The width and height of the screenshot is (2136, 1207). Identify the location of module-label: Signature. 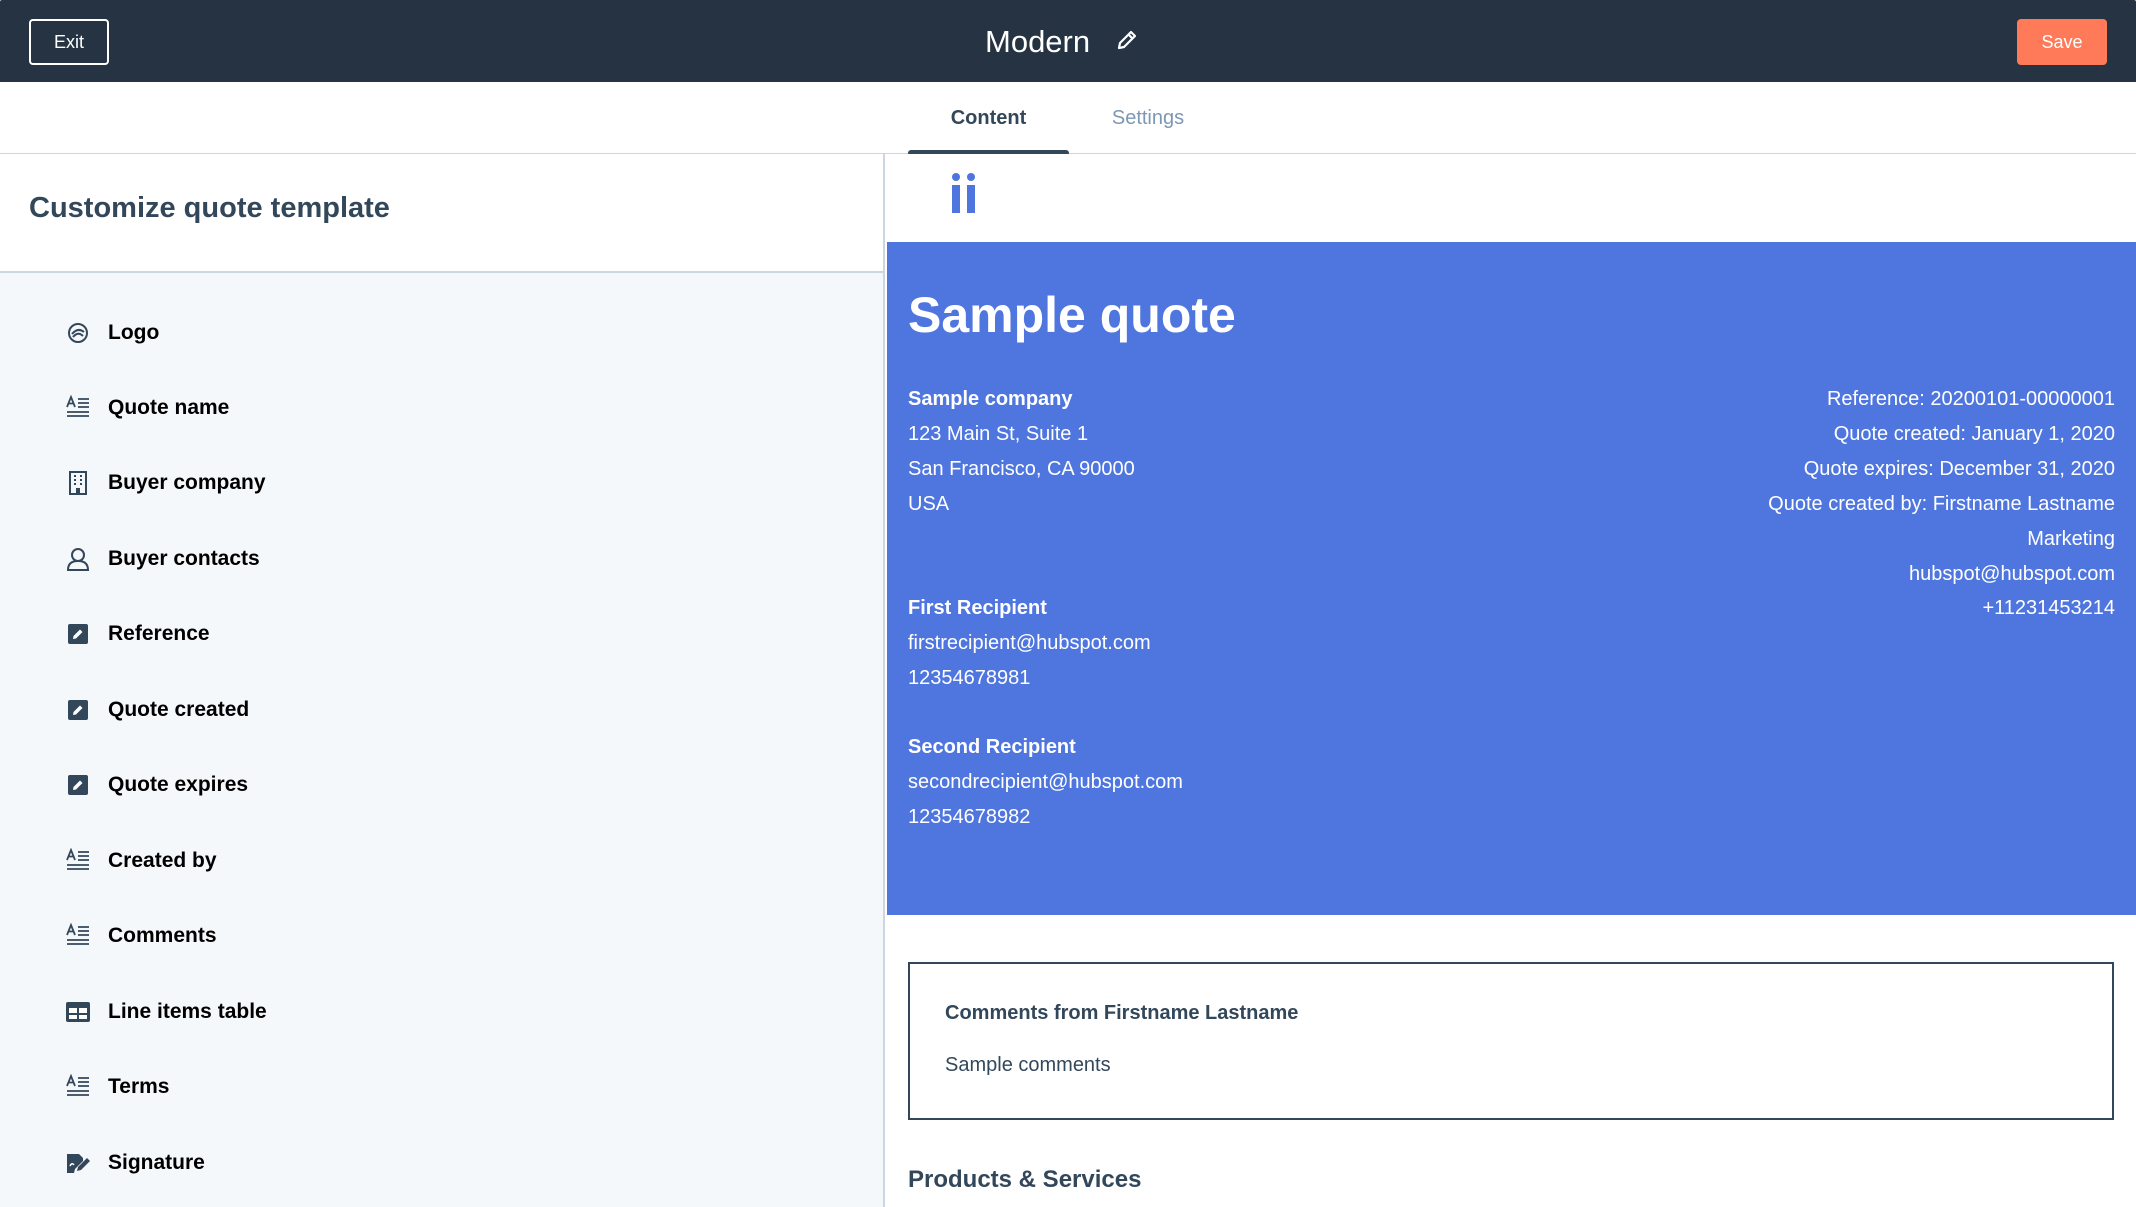
(156, 1162).